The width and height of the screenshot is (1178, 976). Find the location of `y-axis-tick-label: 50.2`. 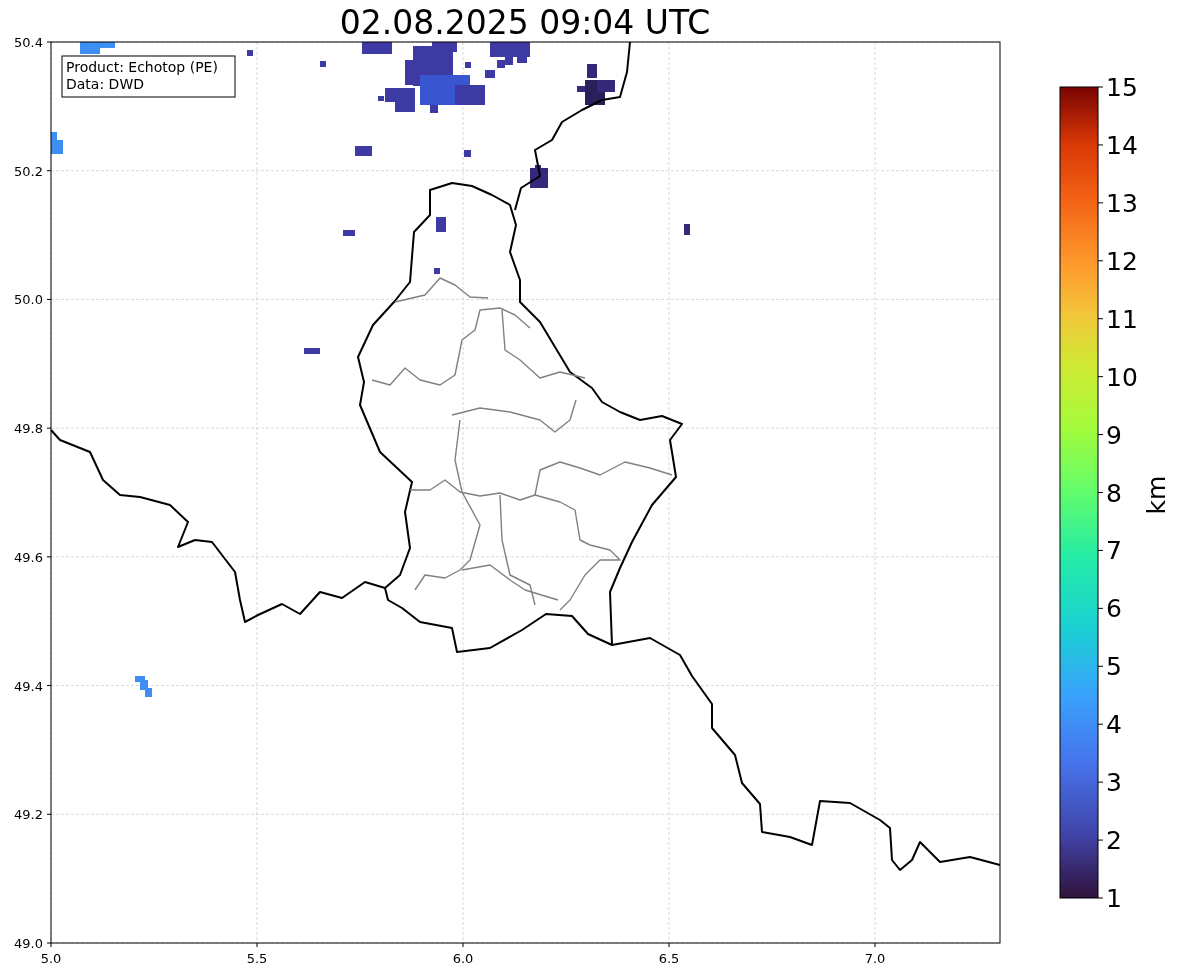

y-axis-tick-label: 50.2 is located at coordinates (28, 171).